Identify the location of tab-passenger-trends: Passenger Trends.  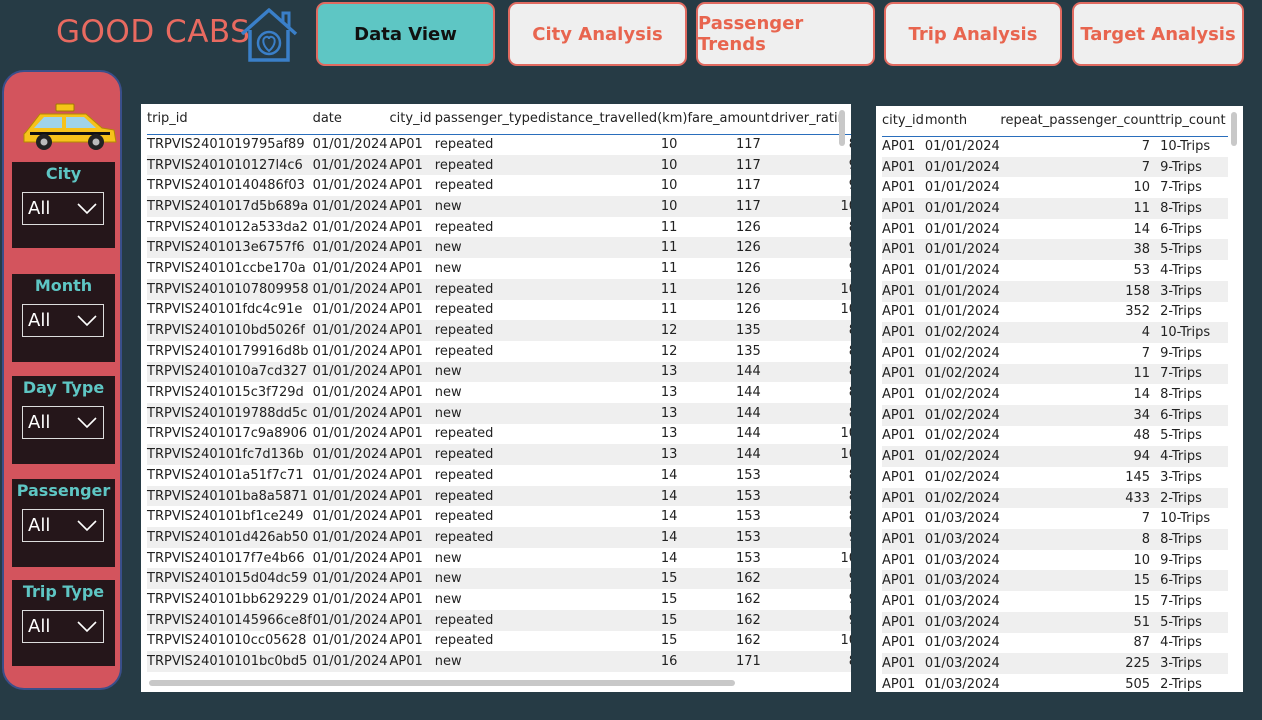
(785, 34).